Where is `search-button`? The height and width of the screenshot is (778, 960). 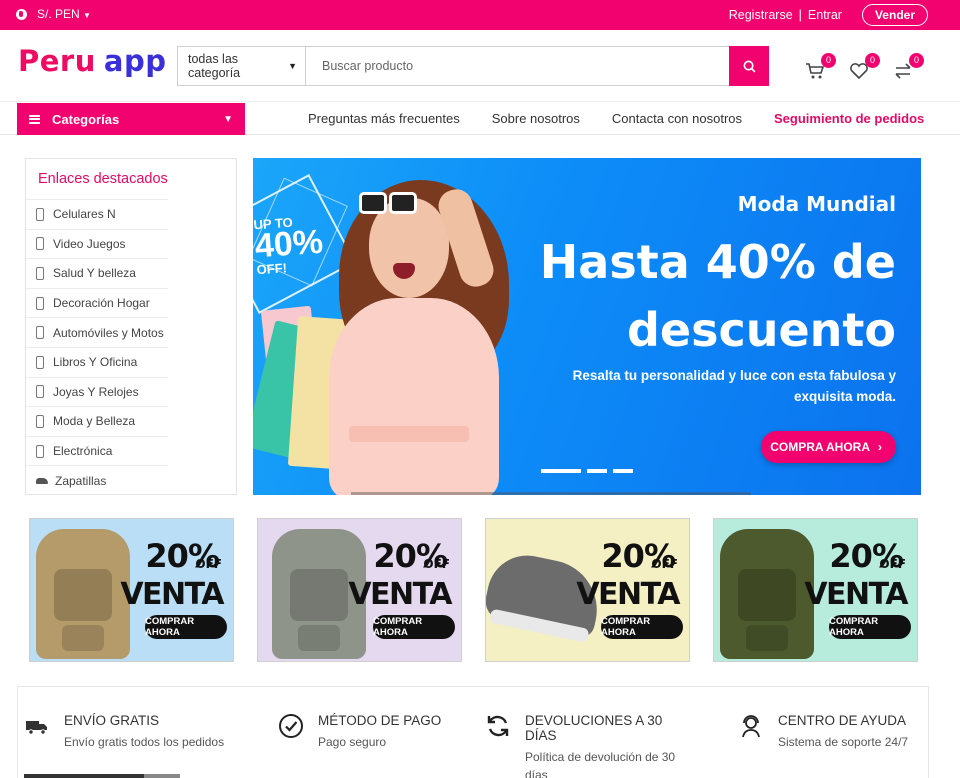 search-button is located at coordinates (749, 66).